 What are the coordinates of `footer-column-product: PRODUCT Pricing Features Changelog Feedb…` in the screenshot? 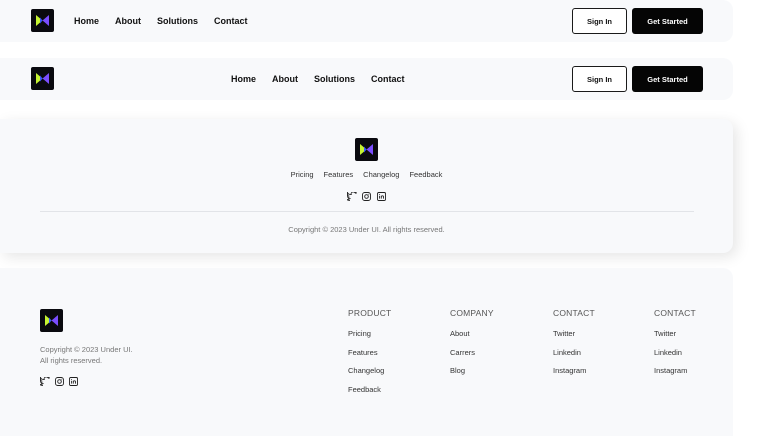 It's located at (369, 355).